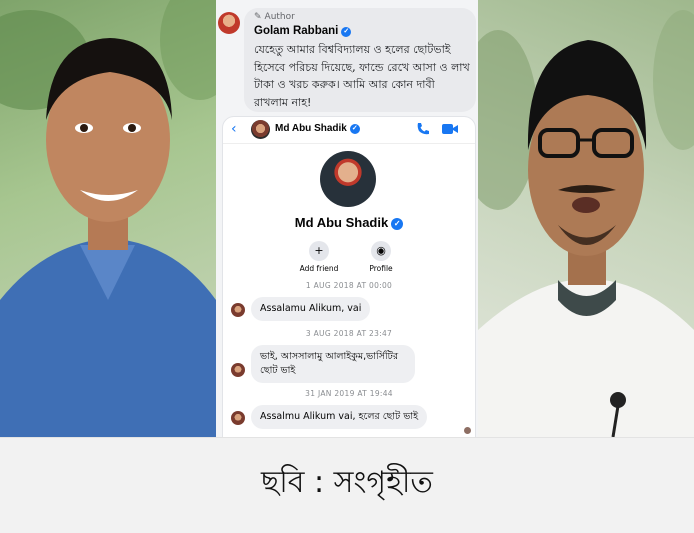  I want to click on phone-icon, so click(423, 129).